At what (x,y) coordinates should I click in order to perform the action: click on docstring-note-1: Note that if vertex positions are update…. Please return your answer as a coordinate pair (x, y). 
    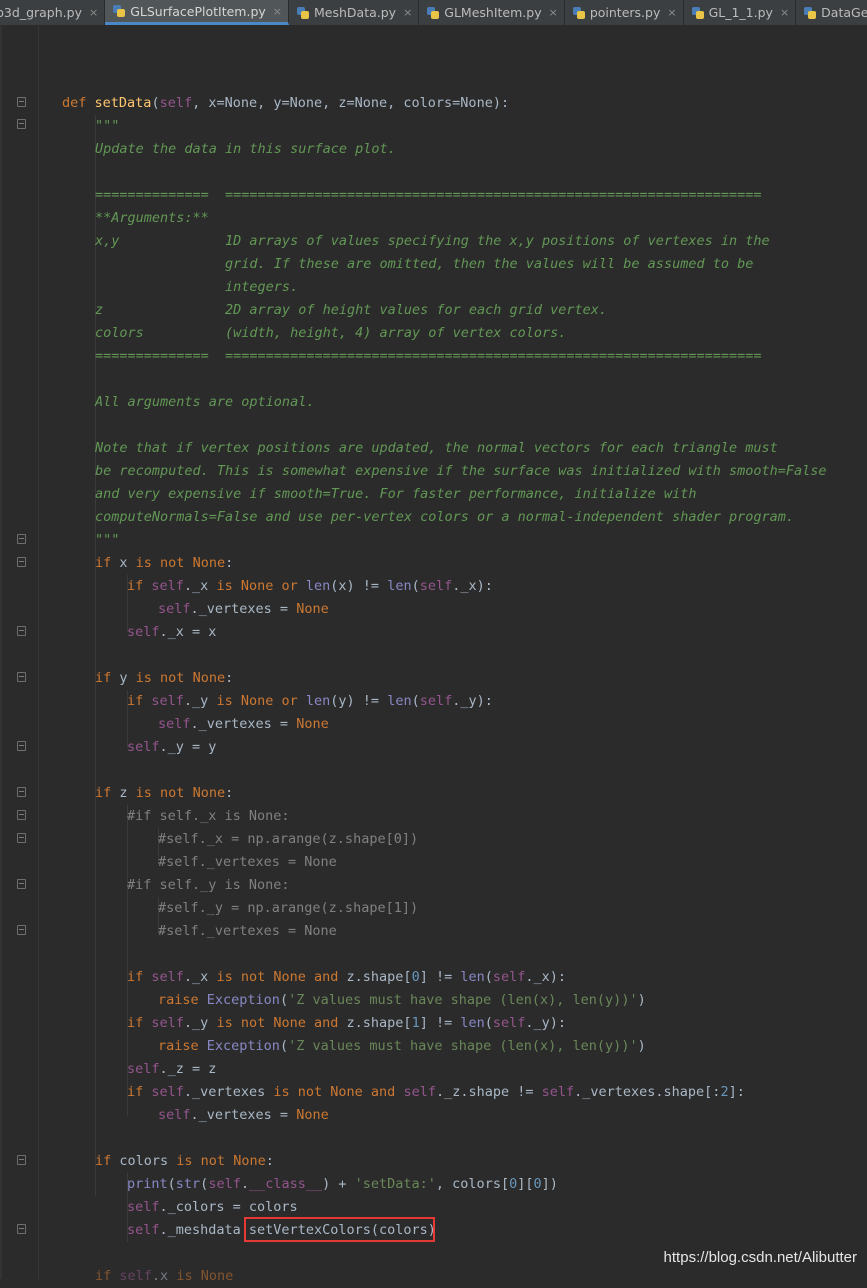
    Looking at the image, I should click on (436, 448).